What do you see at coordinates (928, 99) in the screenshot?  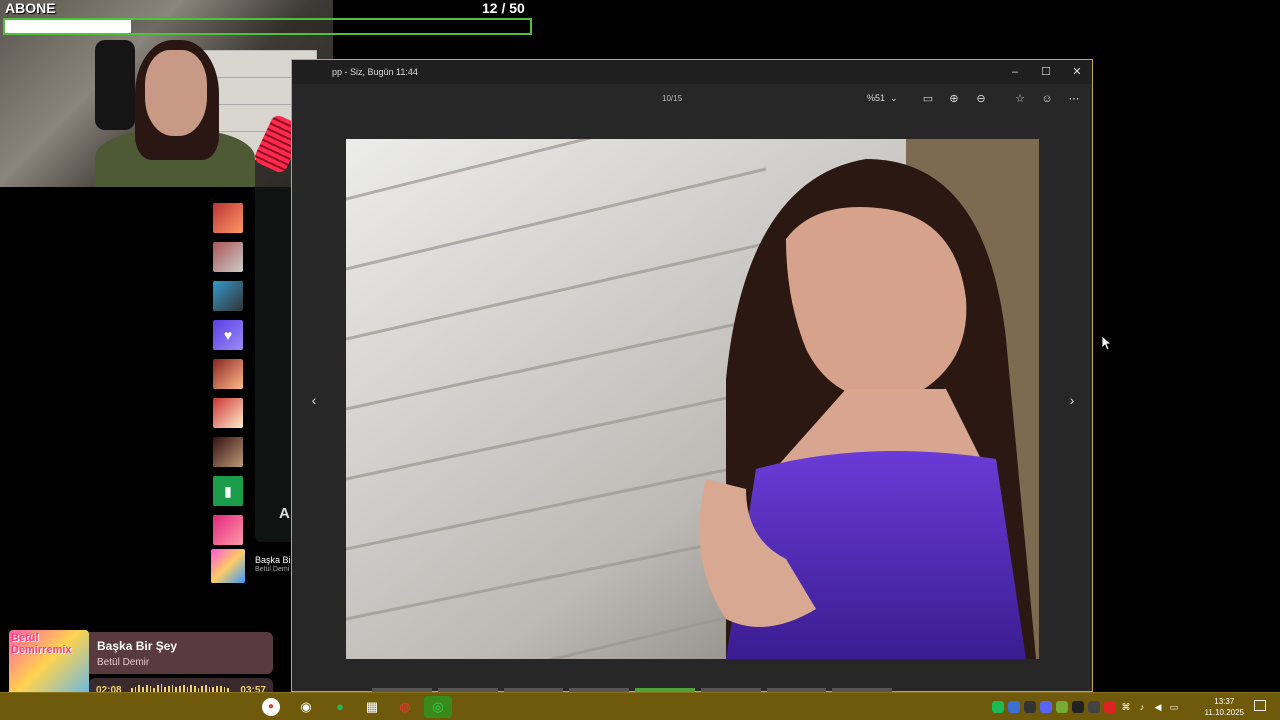 I see `fit-icon: ▭` at bounding box center [928, 99].